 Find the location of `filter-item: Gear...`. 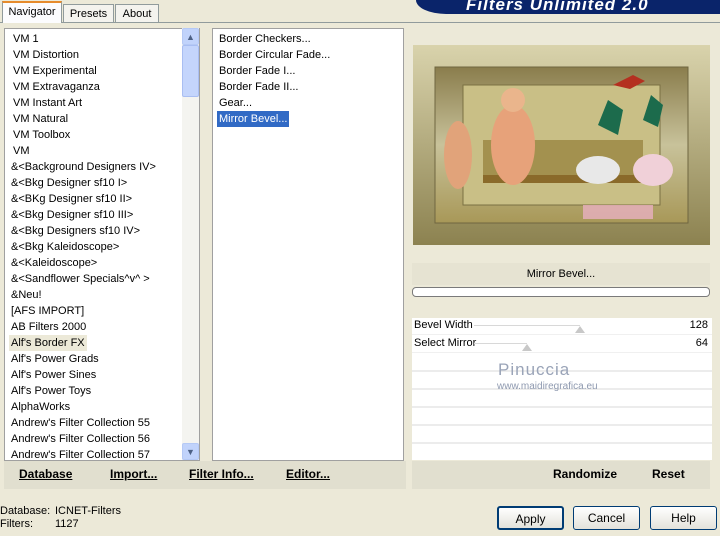

filter-item: Gear... is located at coordinates (235, 103).